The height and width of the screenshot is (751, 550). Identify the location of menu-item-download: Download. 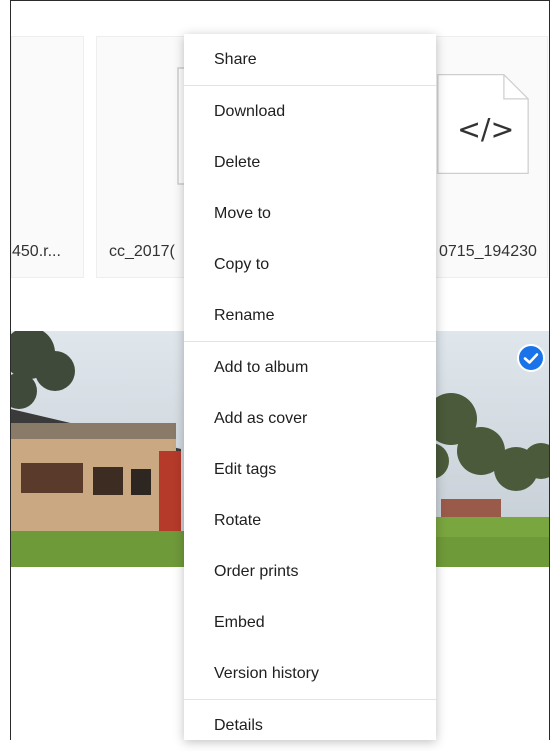
(310, 111).